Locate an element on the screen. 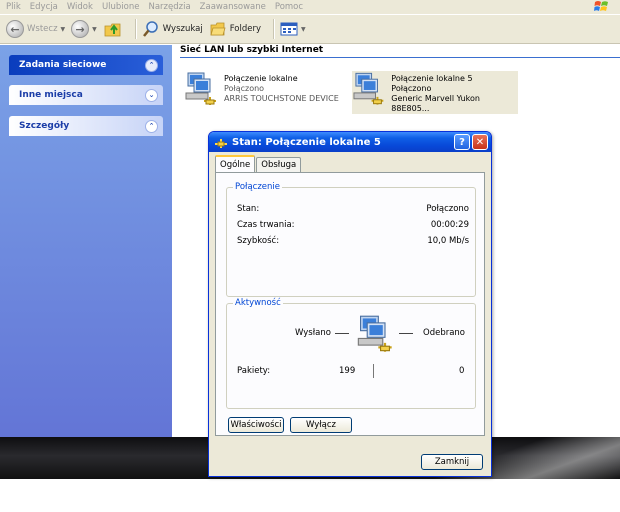  activity-group-label: Aktywność is located at coordinates (258, 303).